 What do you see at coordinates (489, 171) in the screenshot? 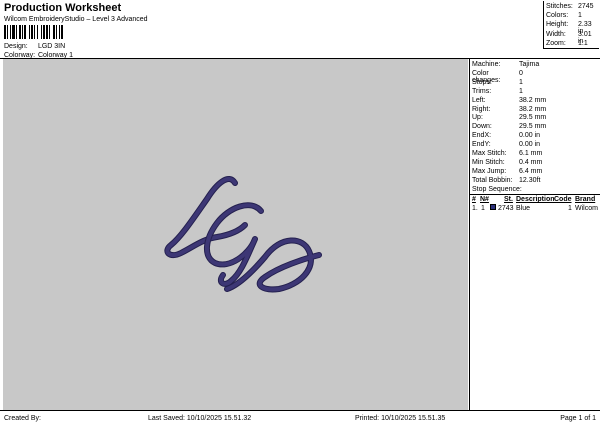
I see `machine-info-label: Max Jump:` at bounding box center [489, 171].